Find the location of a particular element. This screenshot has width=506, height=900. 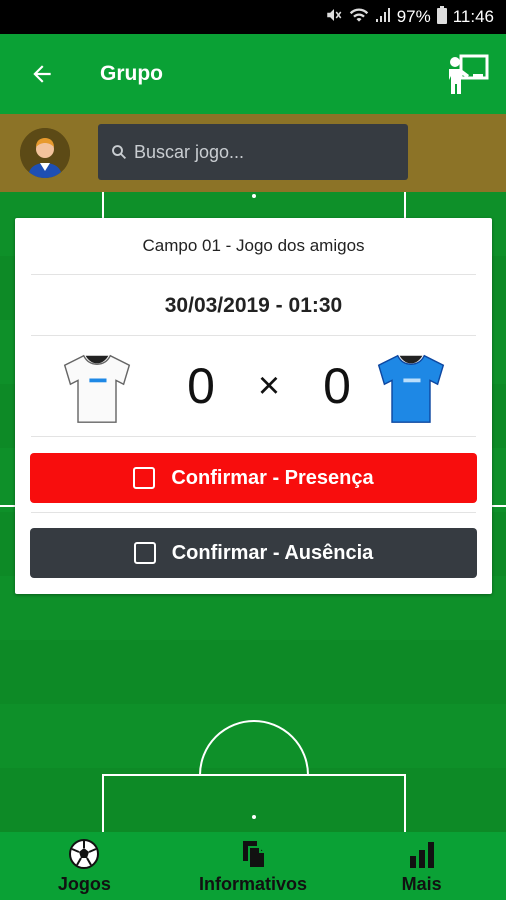

home-score: 0 is located at coordinates (201, 386).